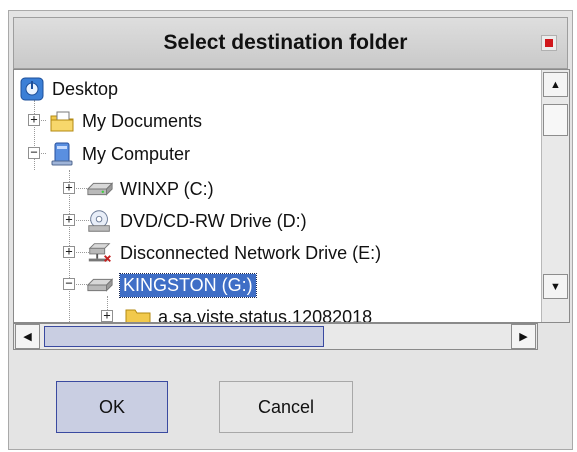  Describe the element at coordinates (142, 120) in the screenshot. I see `tree-node-label: My Documents` at that location.